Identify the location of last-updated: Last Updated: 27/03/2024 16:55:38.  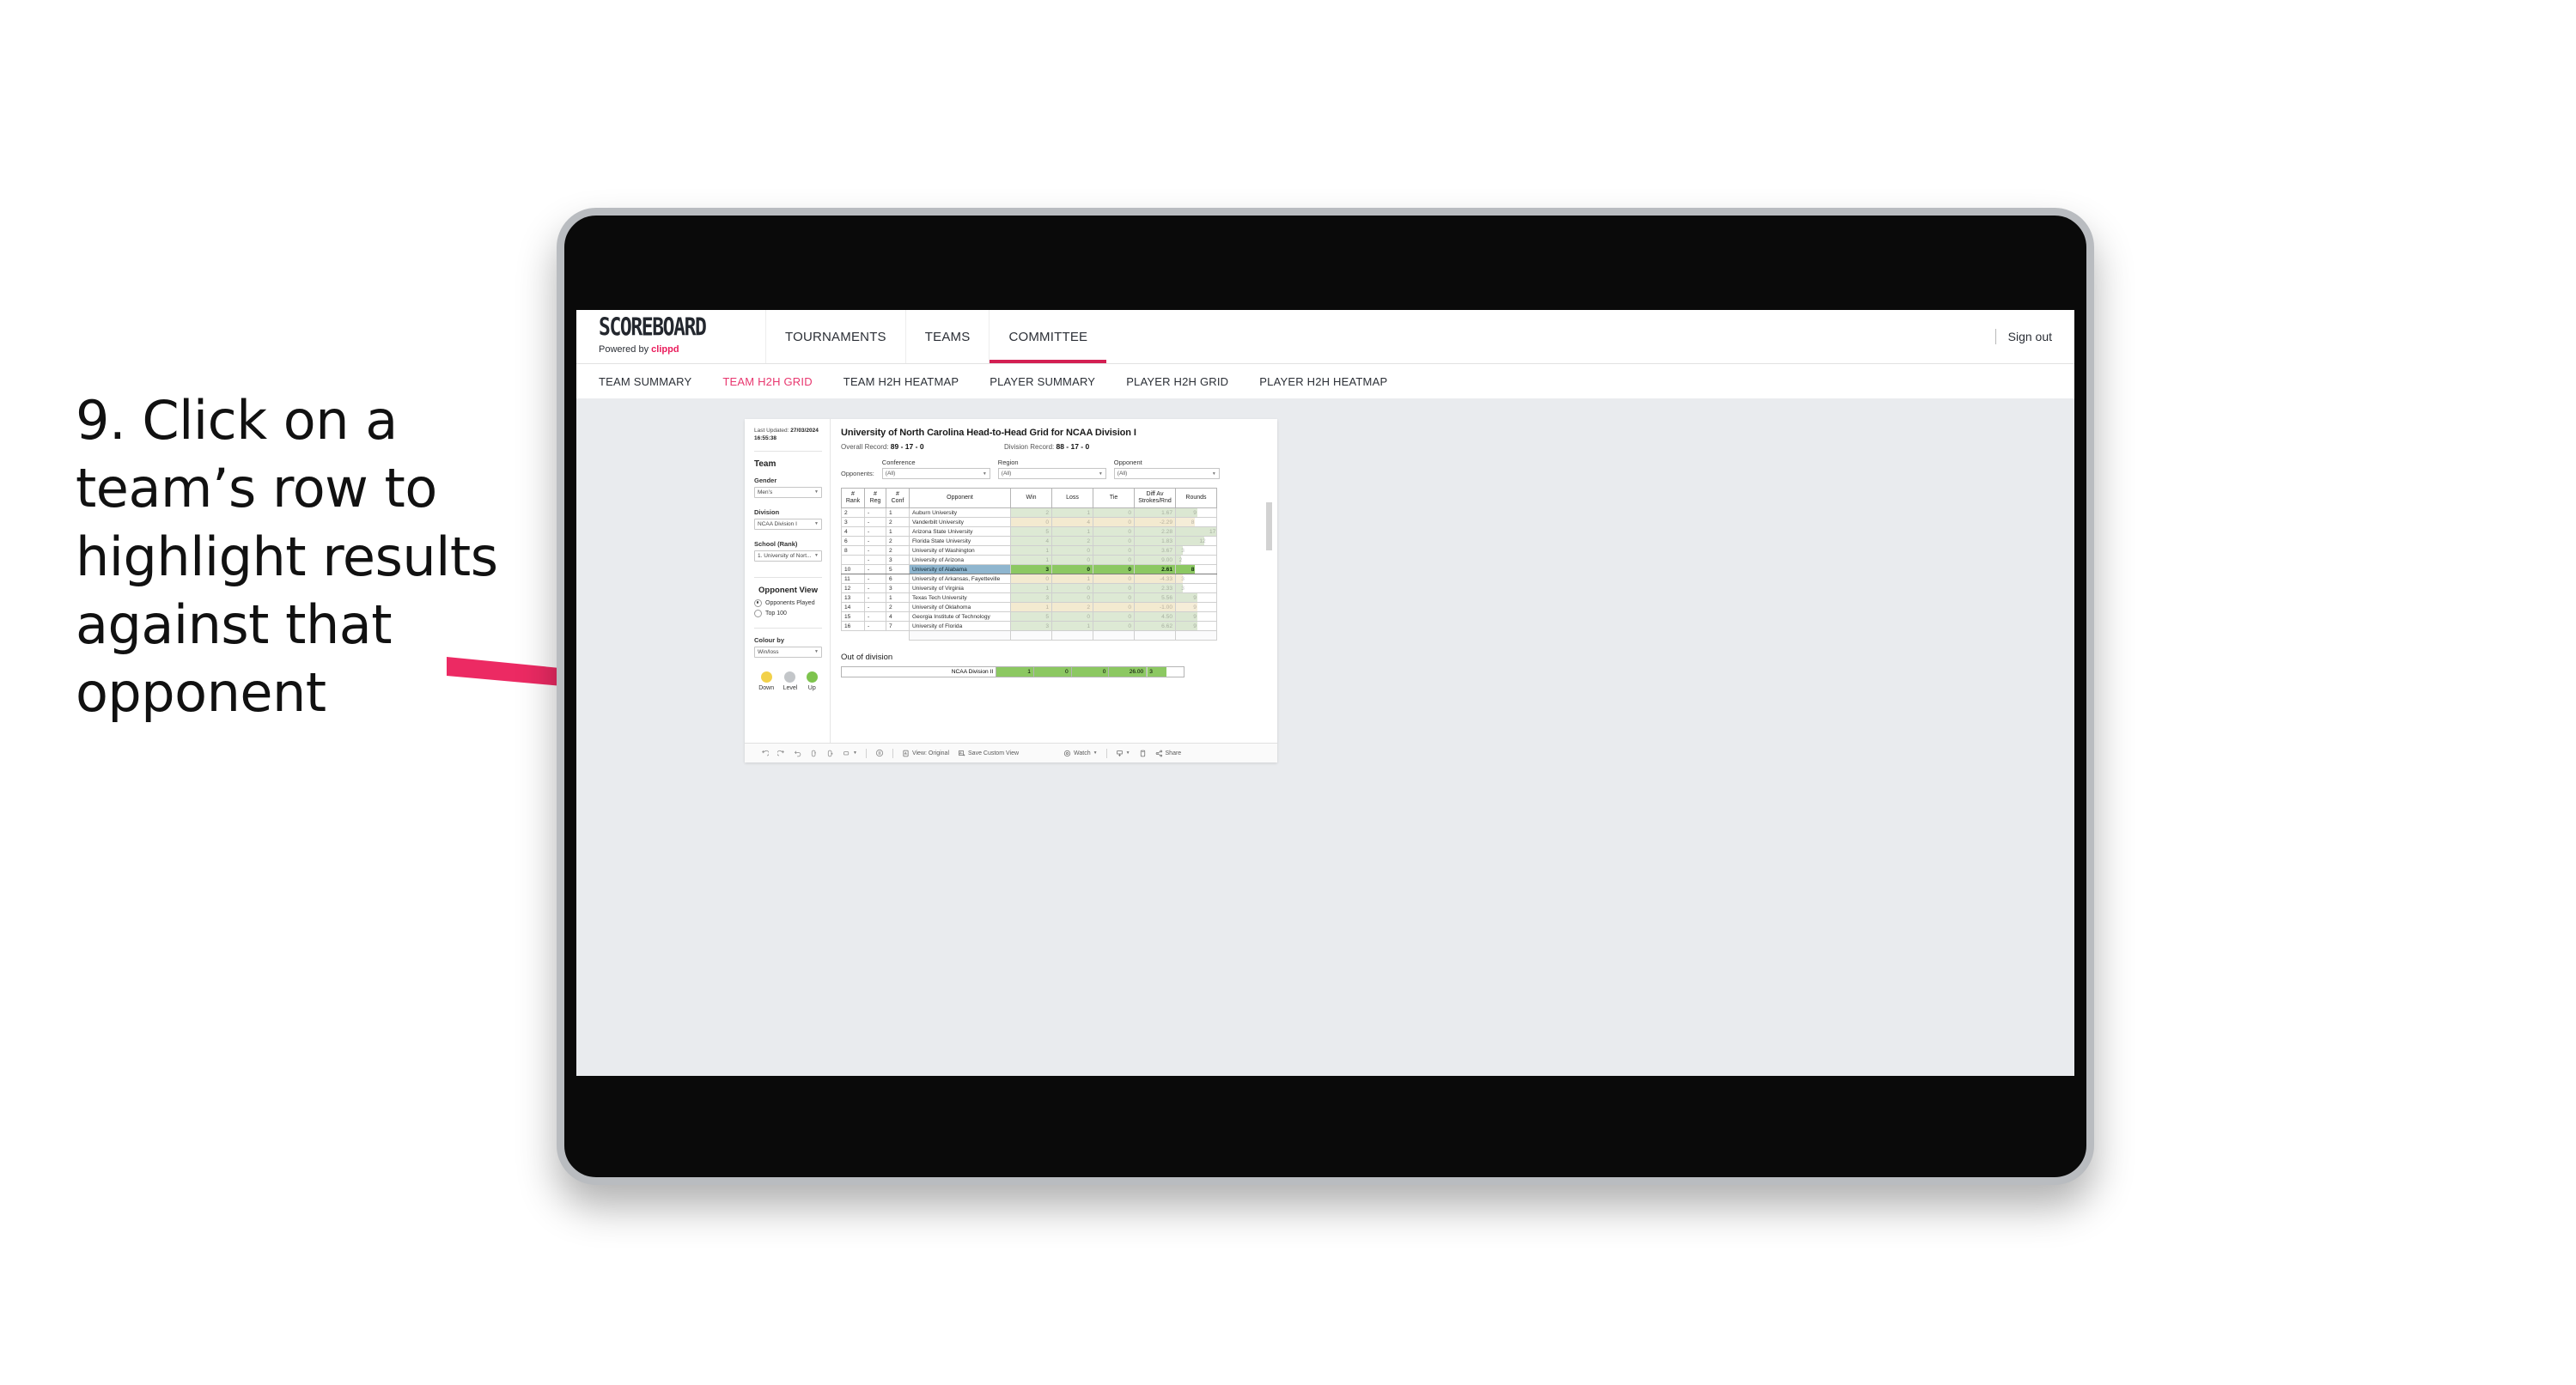
(786, 434).